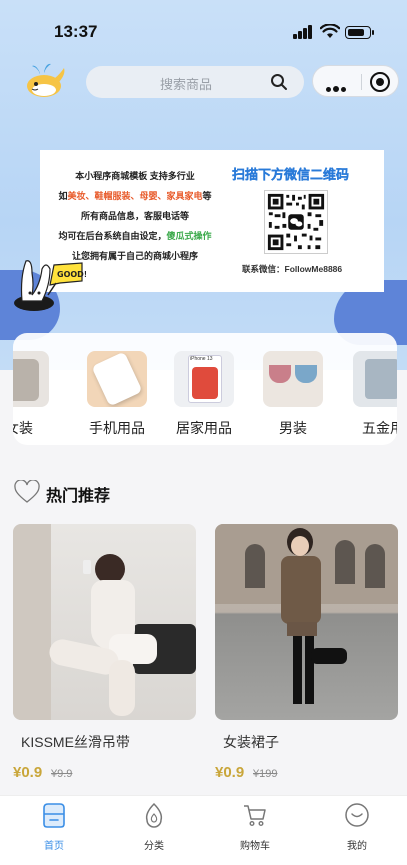 This screenshot has height=865, width=407. What do you see at coordinates (296, 222) in the screenshot?
I see `qr-code-icon` at bounding box center [296, 222].